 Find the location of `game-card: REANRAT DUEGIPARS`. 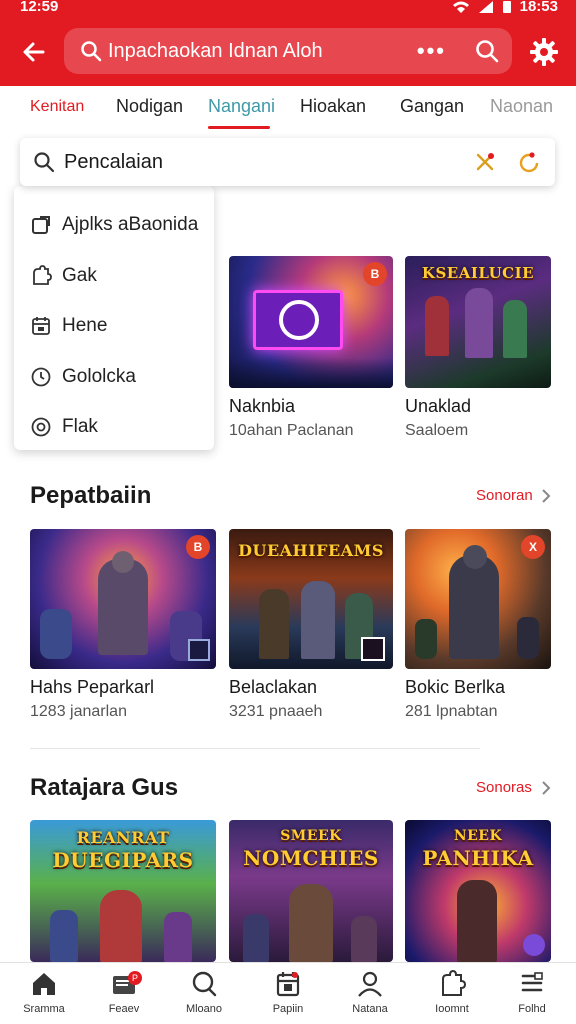

game-card: REANRAT DUEGIPARS is located at coordinates (123, 891).